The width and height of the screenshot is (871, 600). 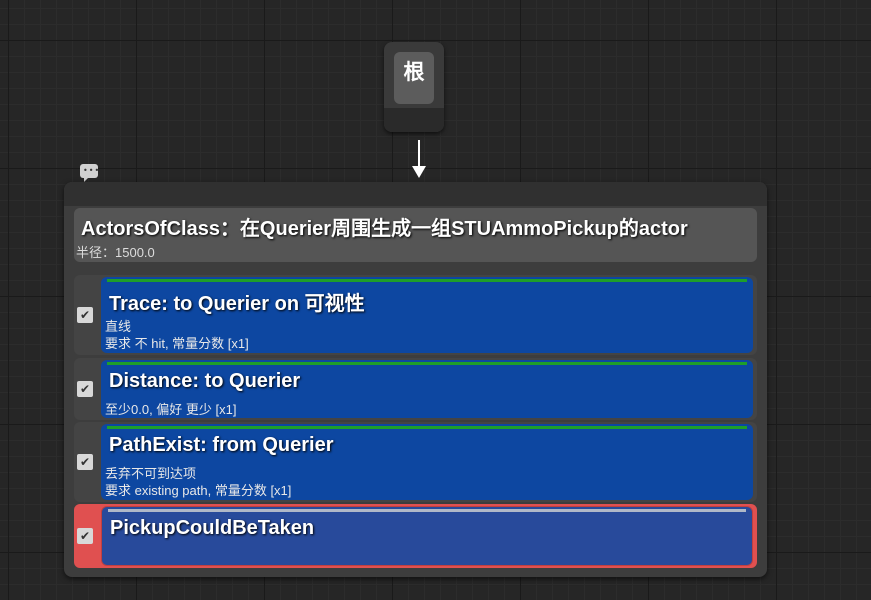 I want to click on root-node-label: 根, so click(x=414, y=78).